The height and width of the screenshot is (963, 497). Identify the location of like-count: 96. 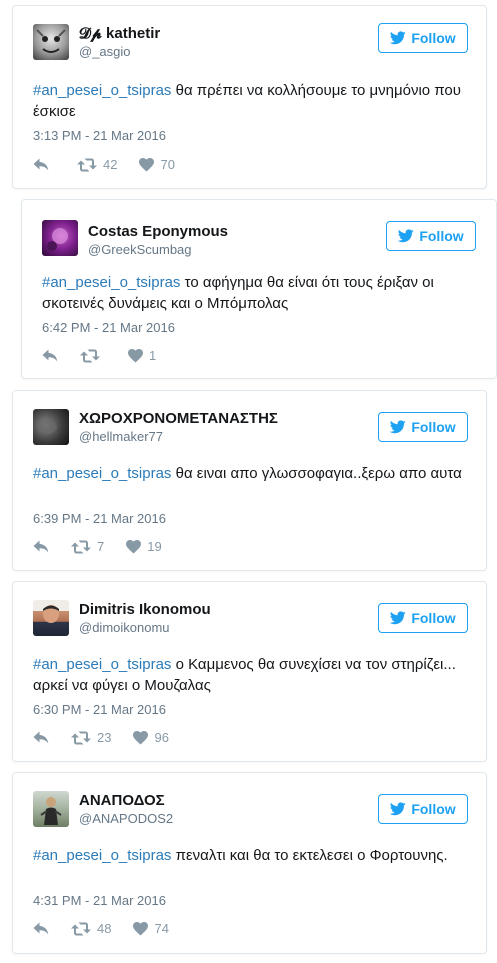
(161, 737).